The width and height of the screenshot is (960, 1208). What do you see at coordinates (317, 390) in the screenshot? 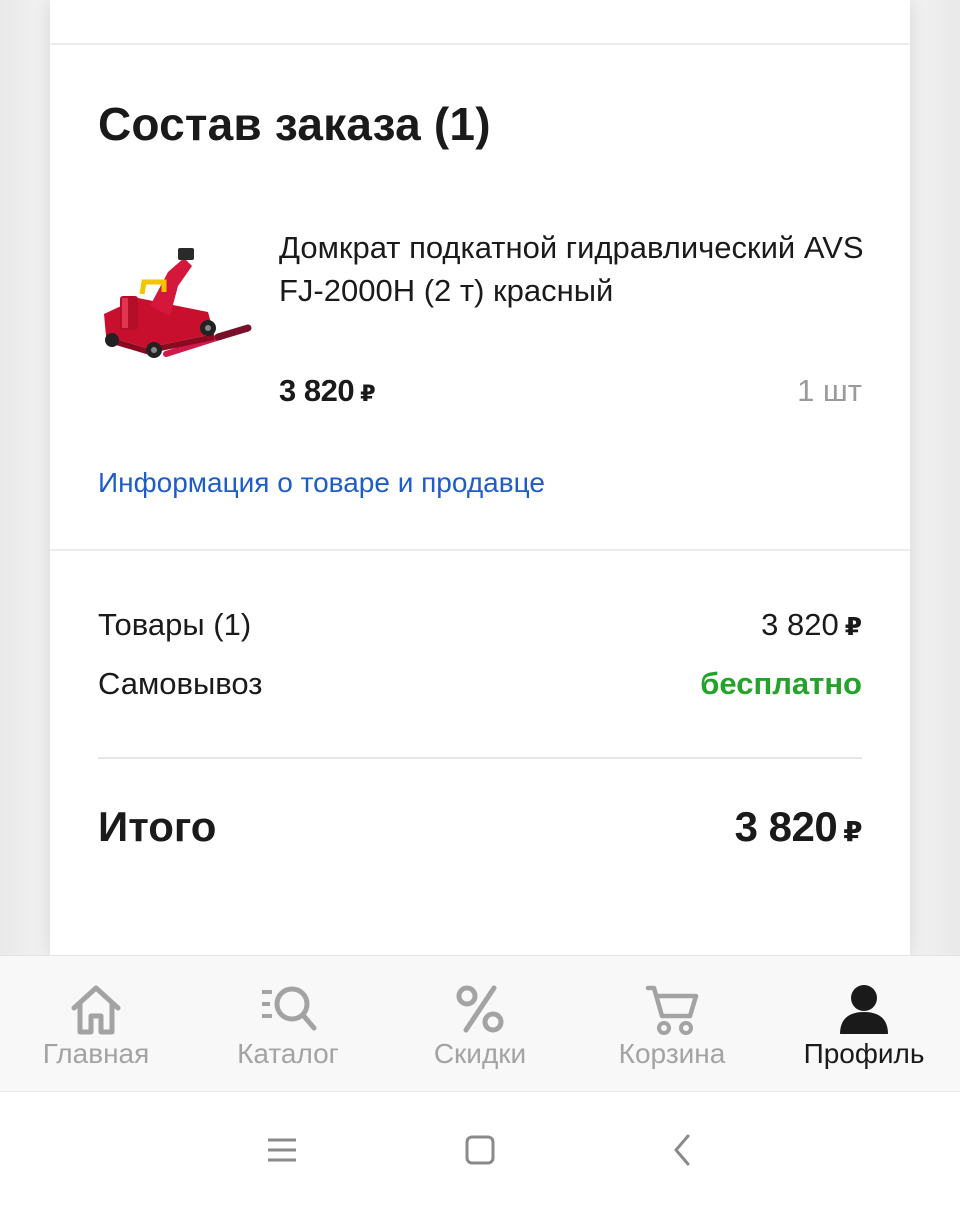
I see `product-price-value: 3 820` at bounding box center [317, 390].